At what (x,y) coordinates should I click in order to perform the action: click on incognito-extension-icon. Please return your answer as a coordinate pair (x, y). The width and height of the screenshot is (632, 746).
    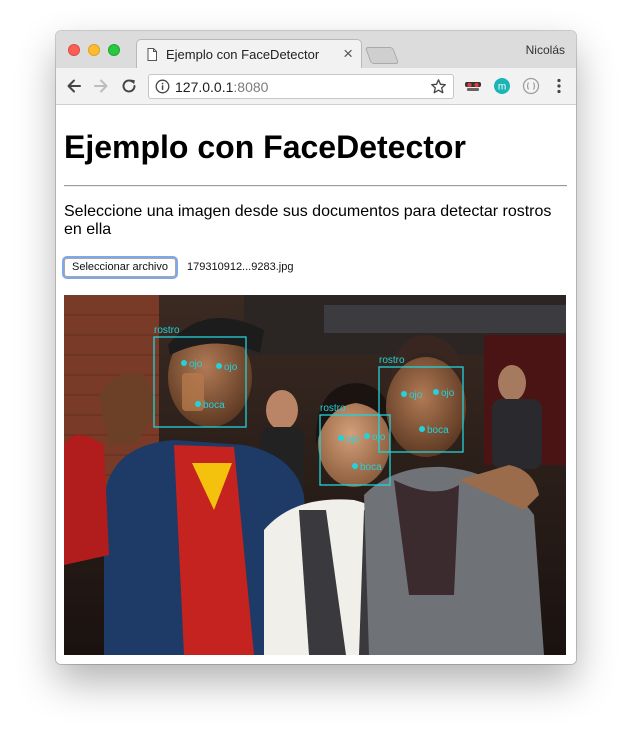
    Looking at the image, I should click on (473, 86).